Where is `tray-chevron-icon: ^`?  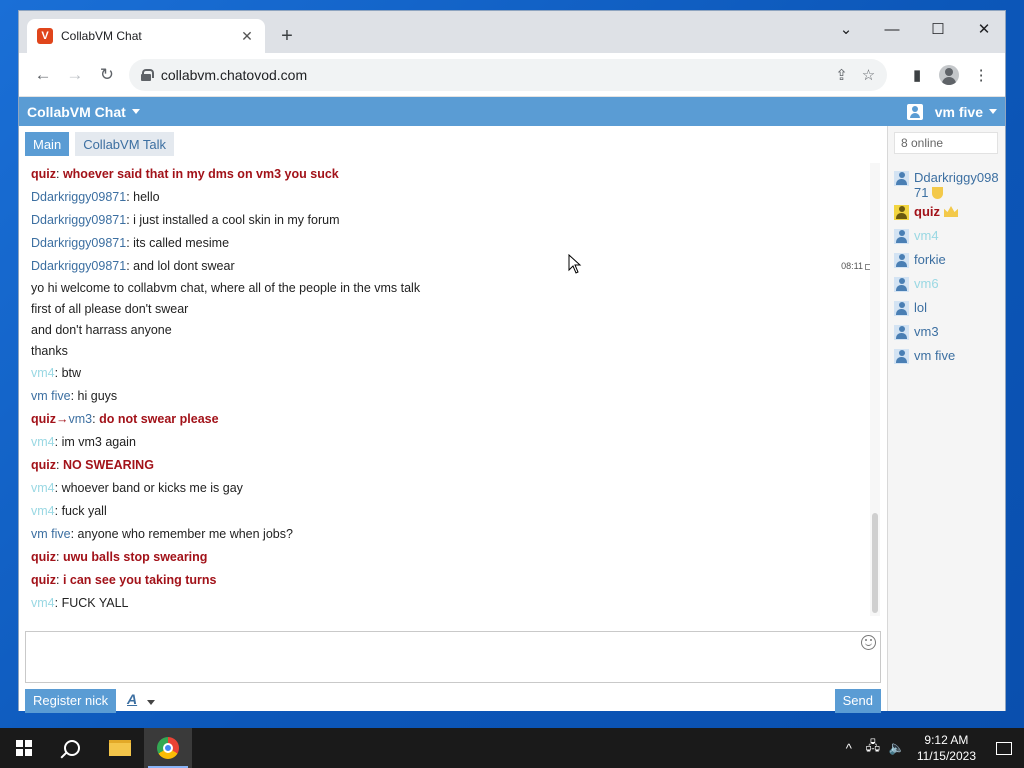 tray-chevron-icon: ^ is located at coordinates (849, 748).